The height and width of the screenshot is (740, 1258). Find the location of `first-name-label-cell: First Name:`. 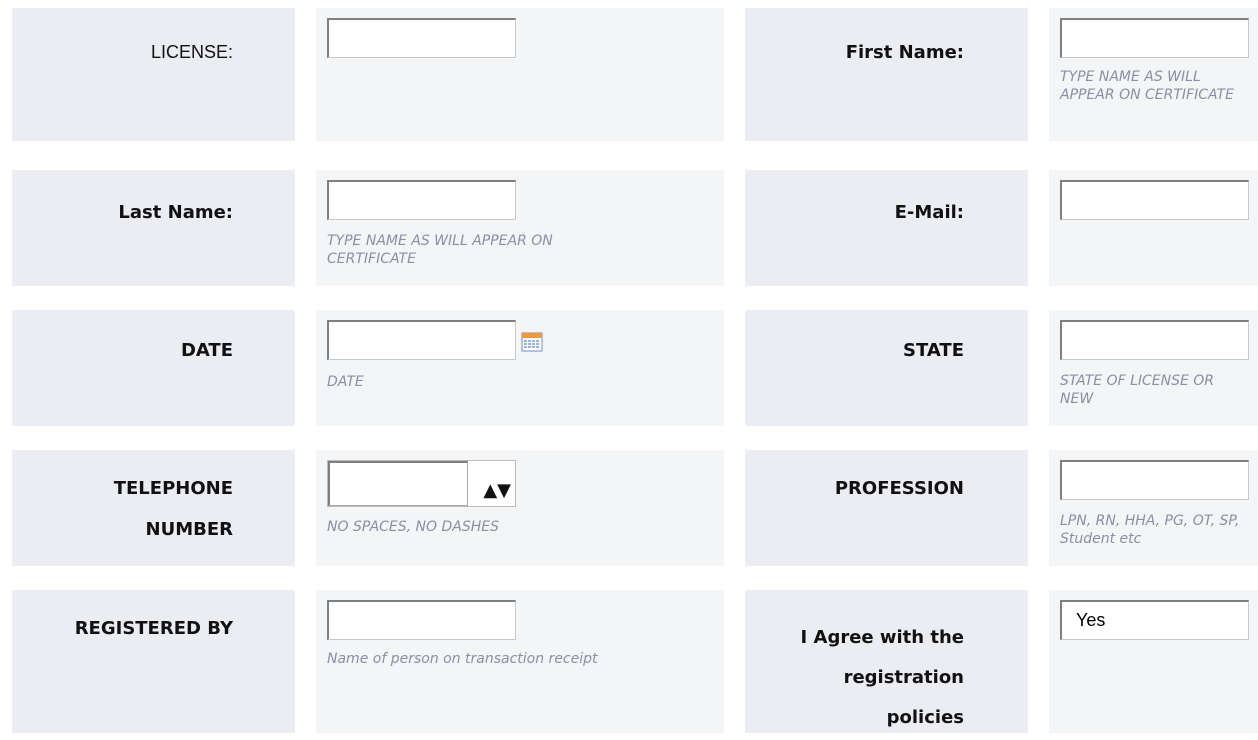

first-name-label-cell: First Name: is located at coordinates (886, 74).